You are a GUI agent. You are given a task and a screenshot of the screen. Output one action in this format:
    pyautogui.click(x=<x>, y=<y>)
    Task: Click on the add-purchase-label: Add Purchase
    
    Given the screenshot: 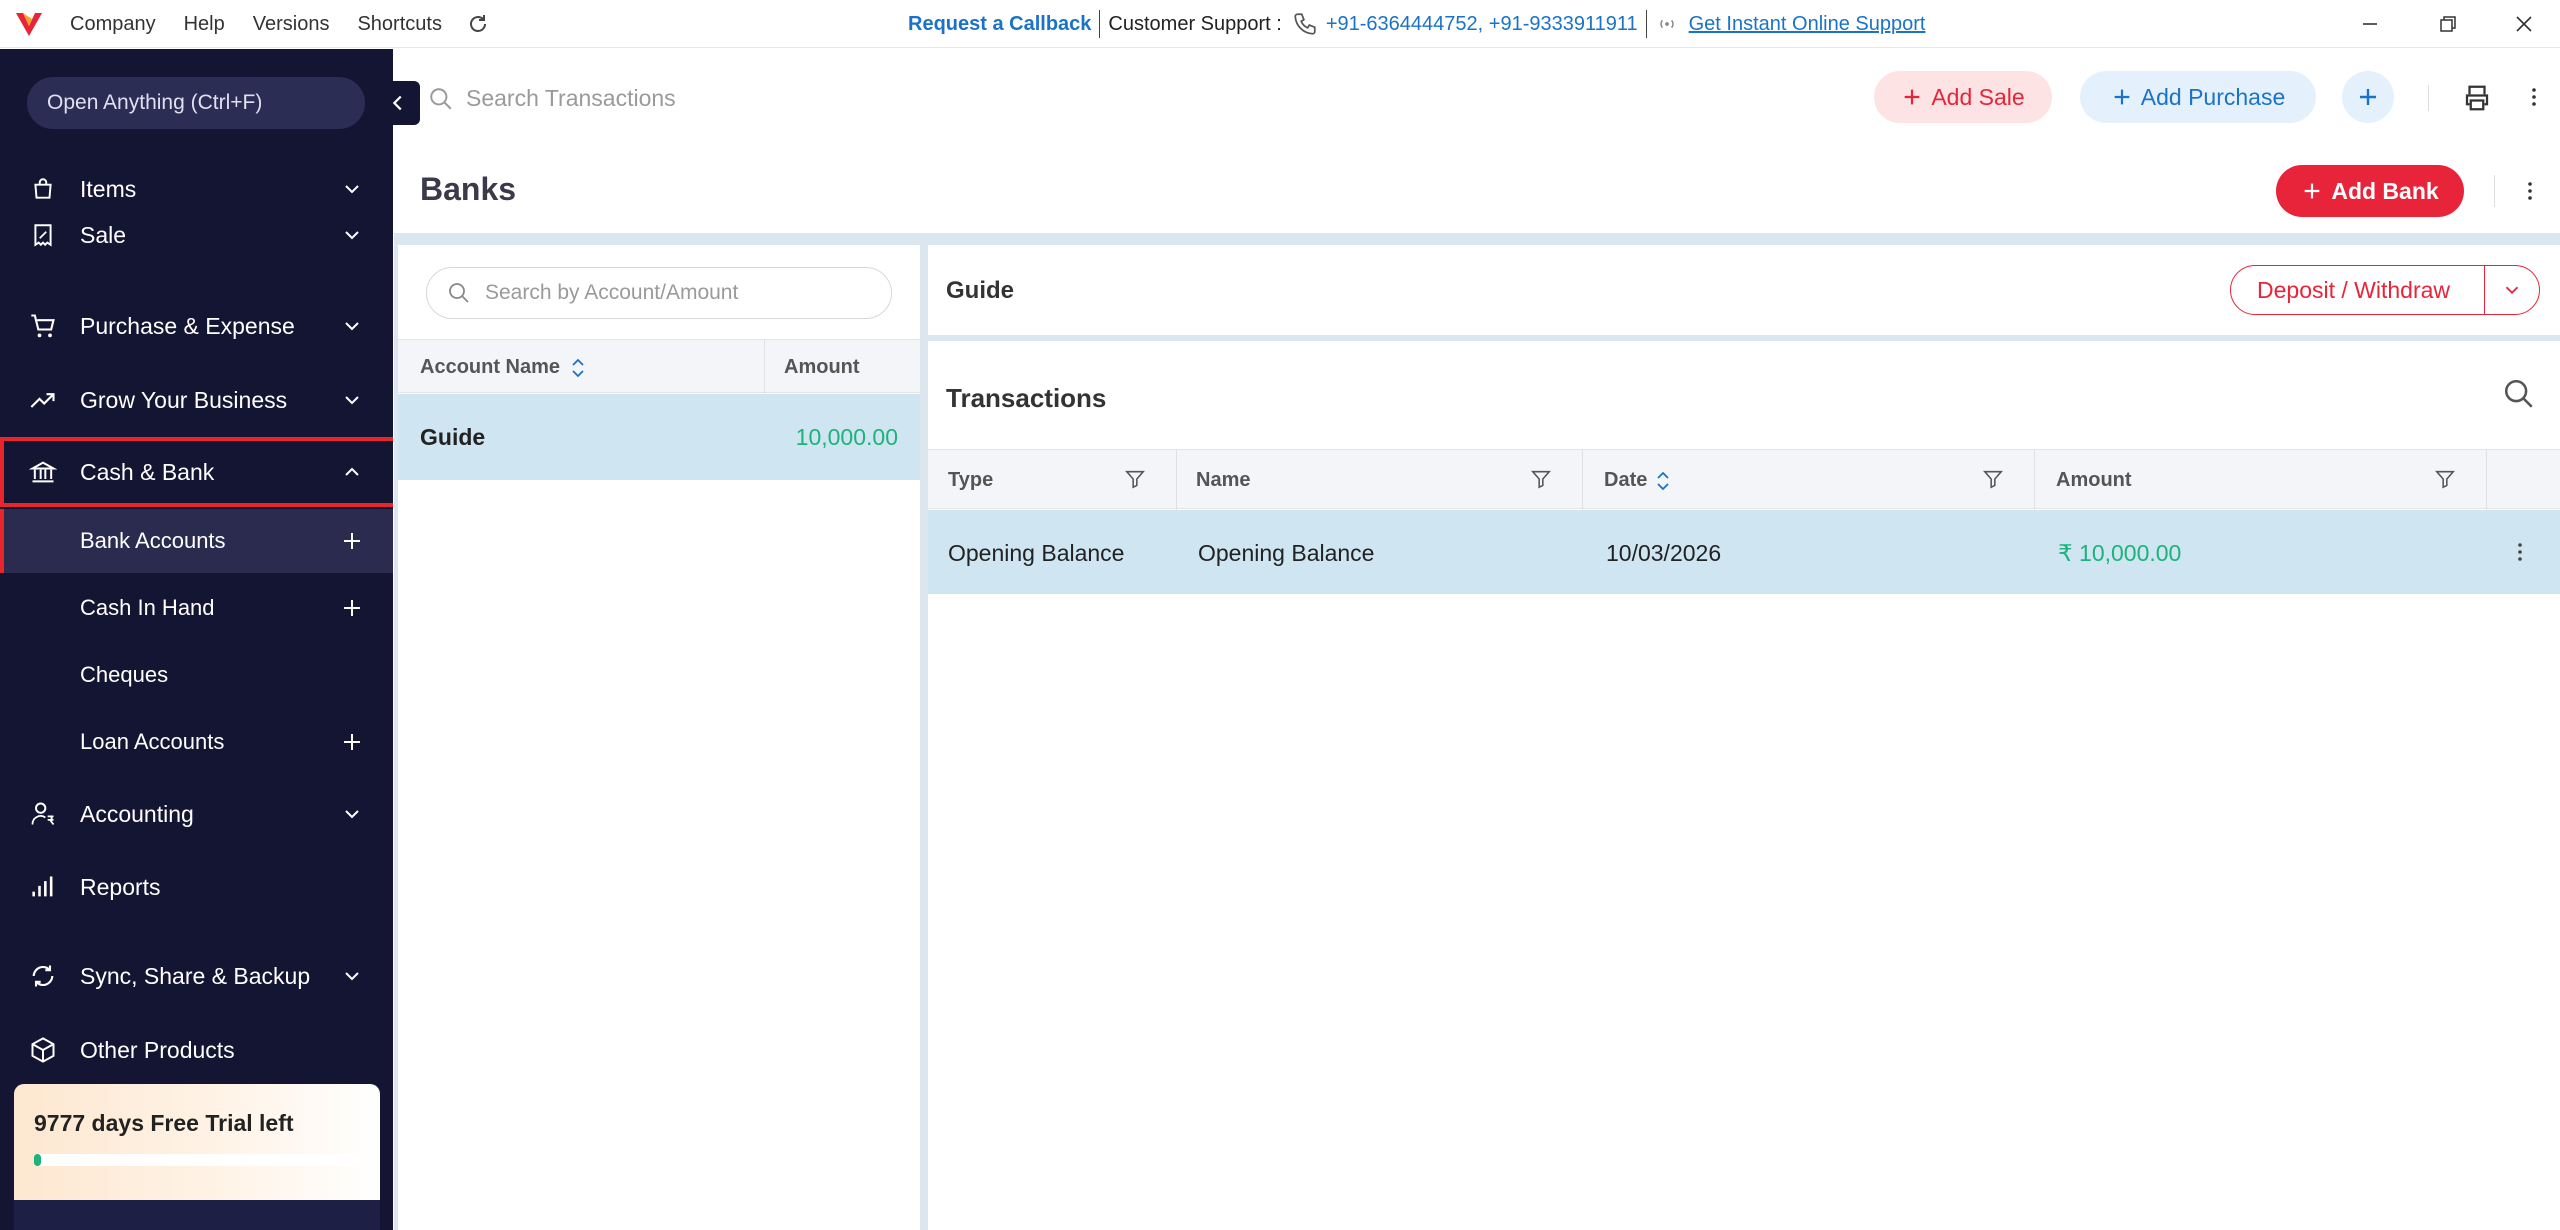 What is the action you would take?
    pyautogui.click(x=2213, y=96)
    